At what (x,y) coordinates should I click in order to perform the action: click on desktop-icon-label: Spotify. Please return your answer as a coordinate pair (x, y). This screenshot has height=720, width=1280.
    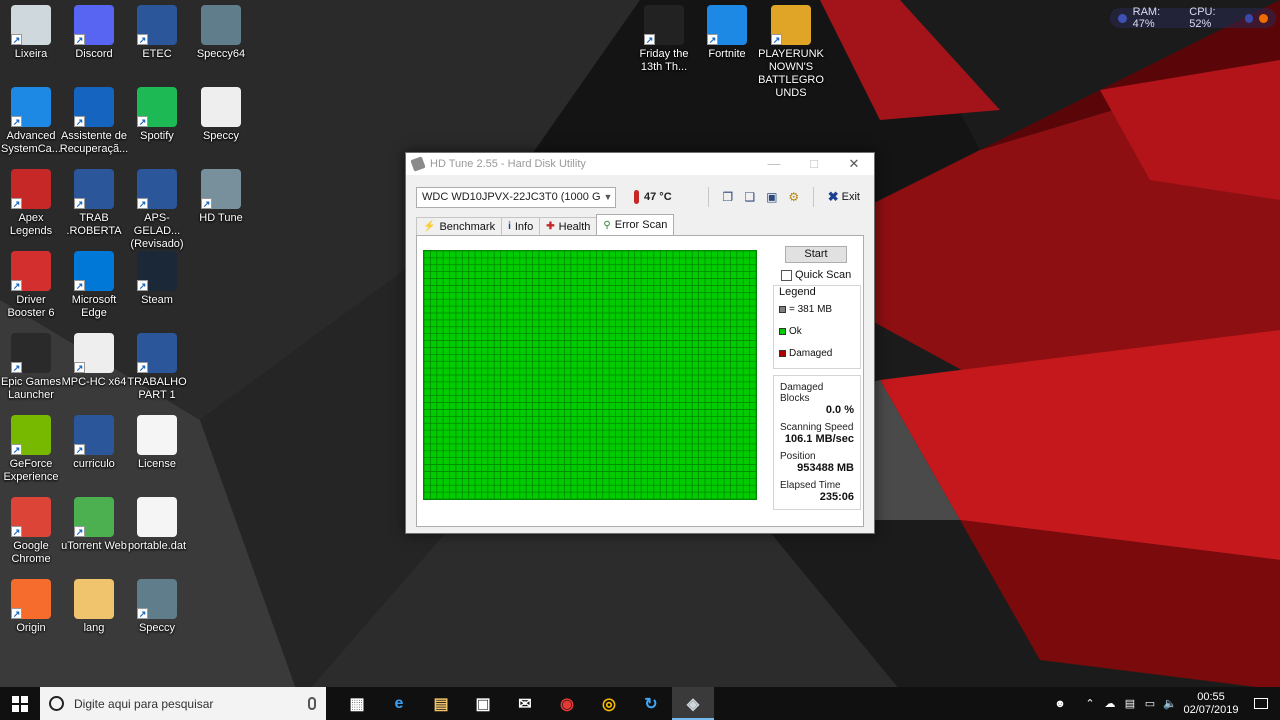
    Looking at the image, I should click on (157, 136).